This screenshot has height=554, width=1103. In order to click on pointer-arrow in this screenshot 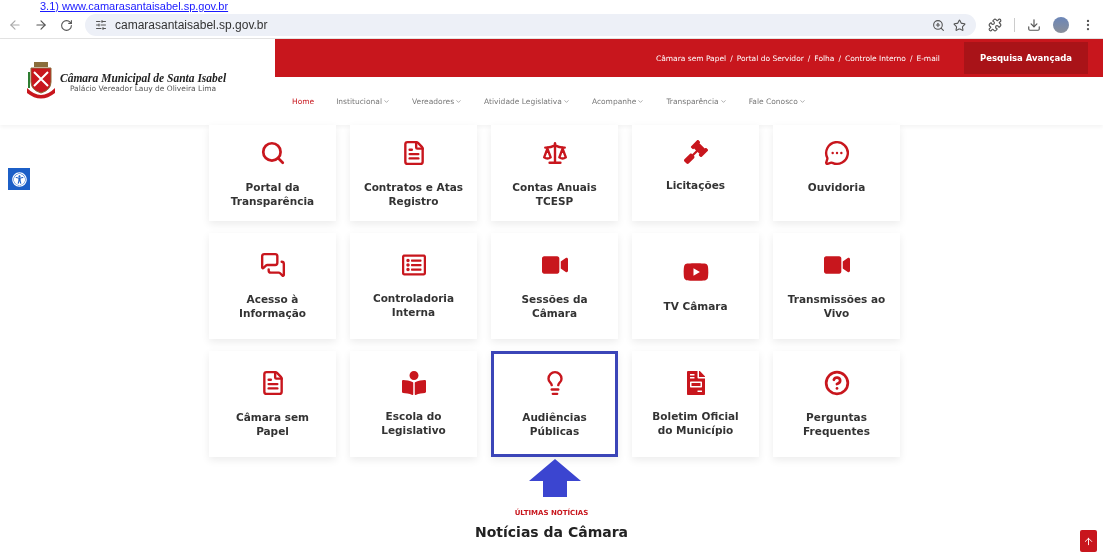, I will do `click(554, 478)`.